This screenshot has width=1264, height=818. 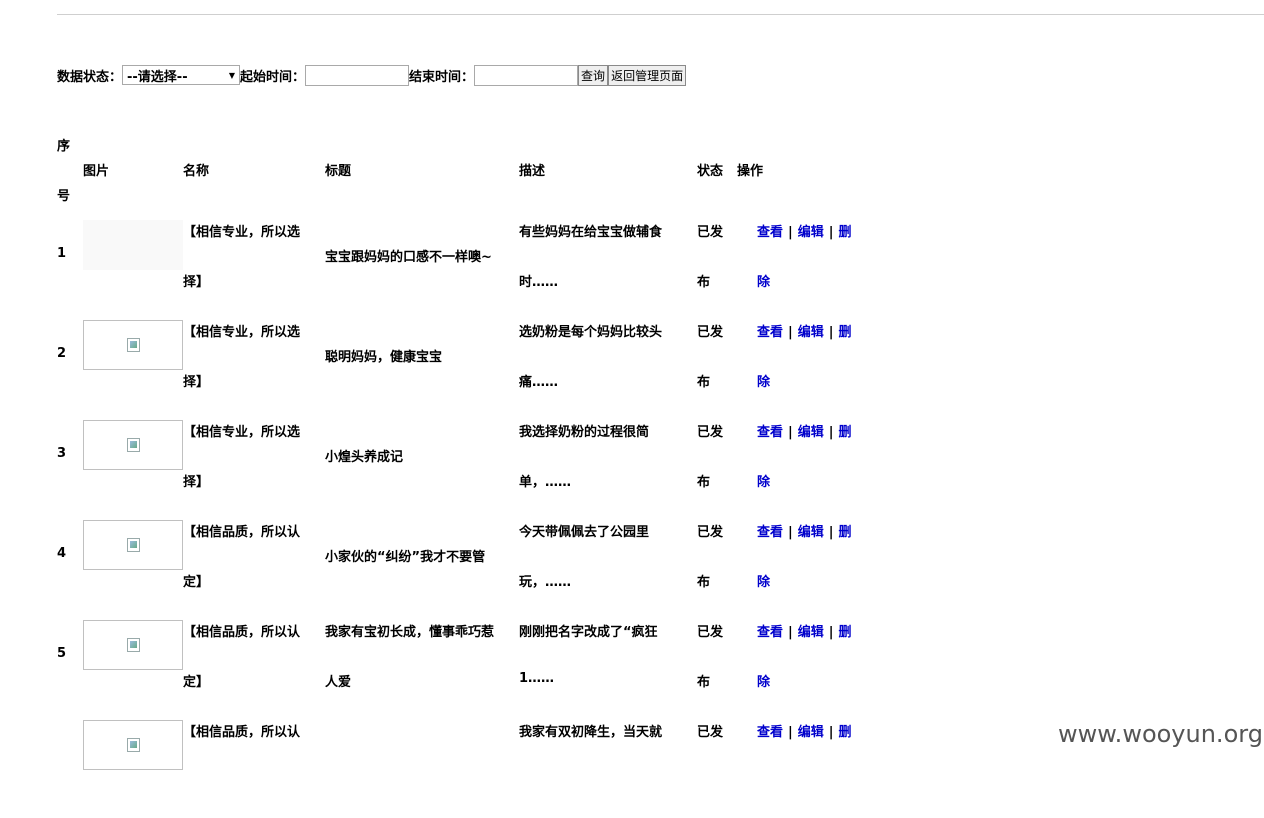 I want to click on row-title: 小煌头养成记, so click(x=364, y=457).